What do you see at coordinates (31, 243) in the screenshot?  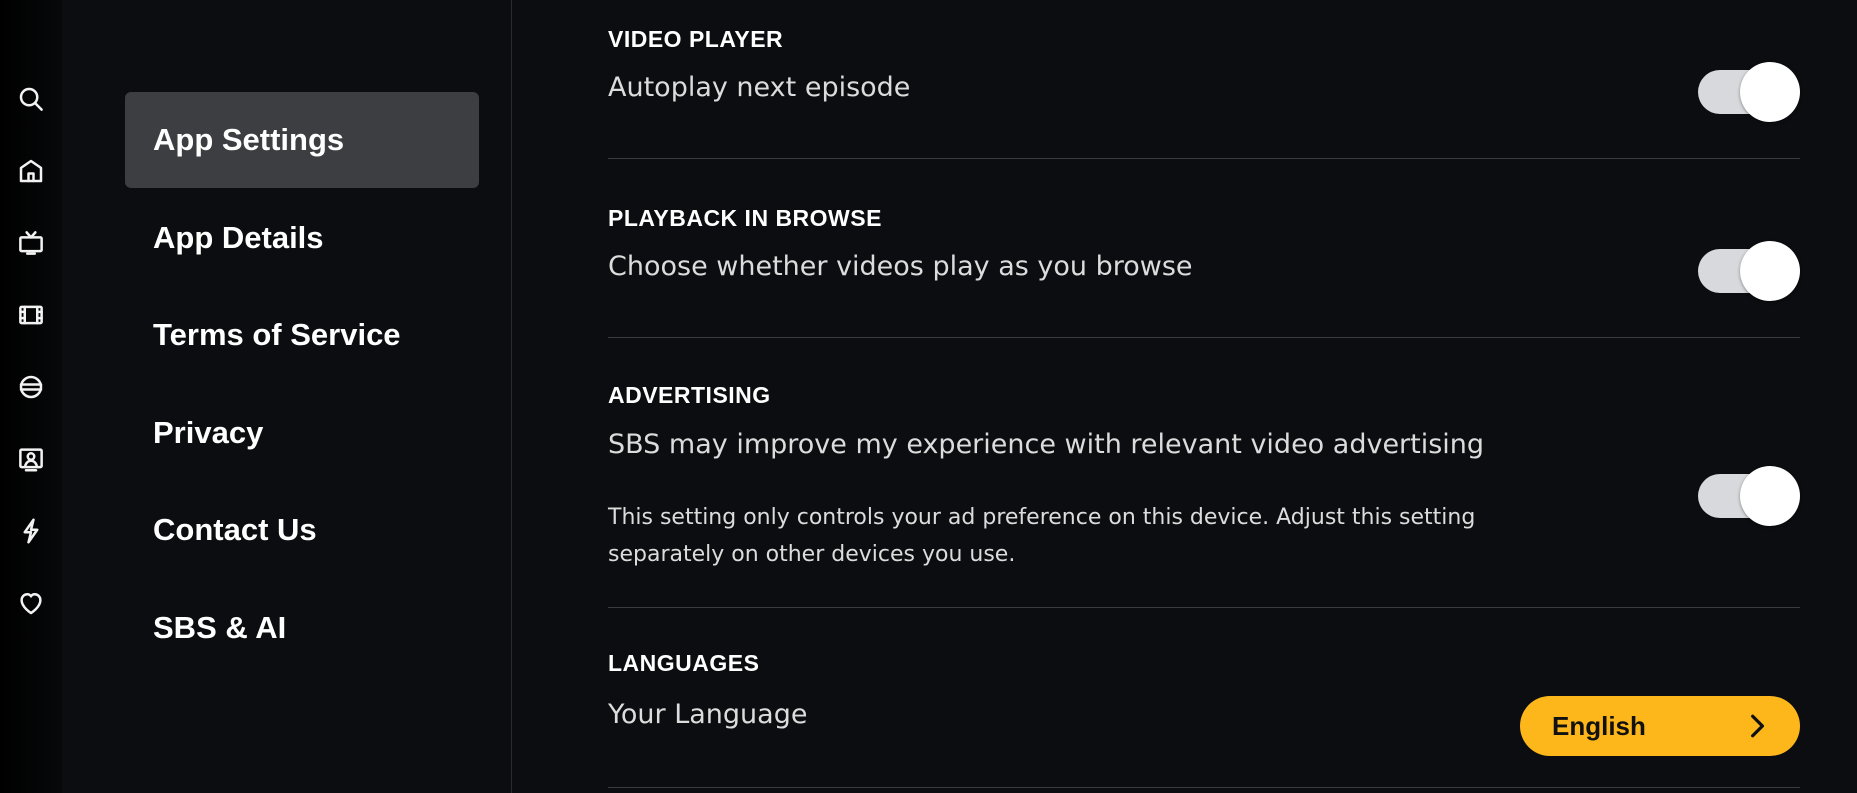 I see `tv-icon` at bounding box center [31, 243].